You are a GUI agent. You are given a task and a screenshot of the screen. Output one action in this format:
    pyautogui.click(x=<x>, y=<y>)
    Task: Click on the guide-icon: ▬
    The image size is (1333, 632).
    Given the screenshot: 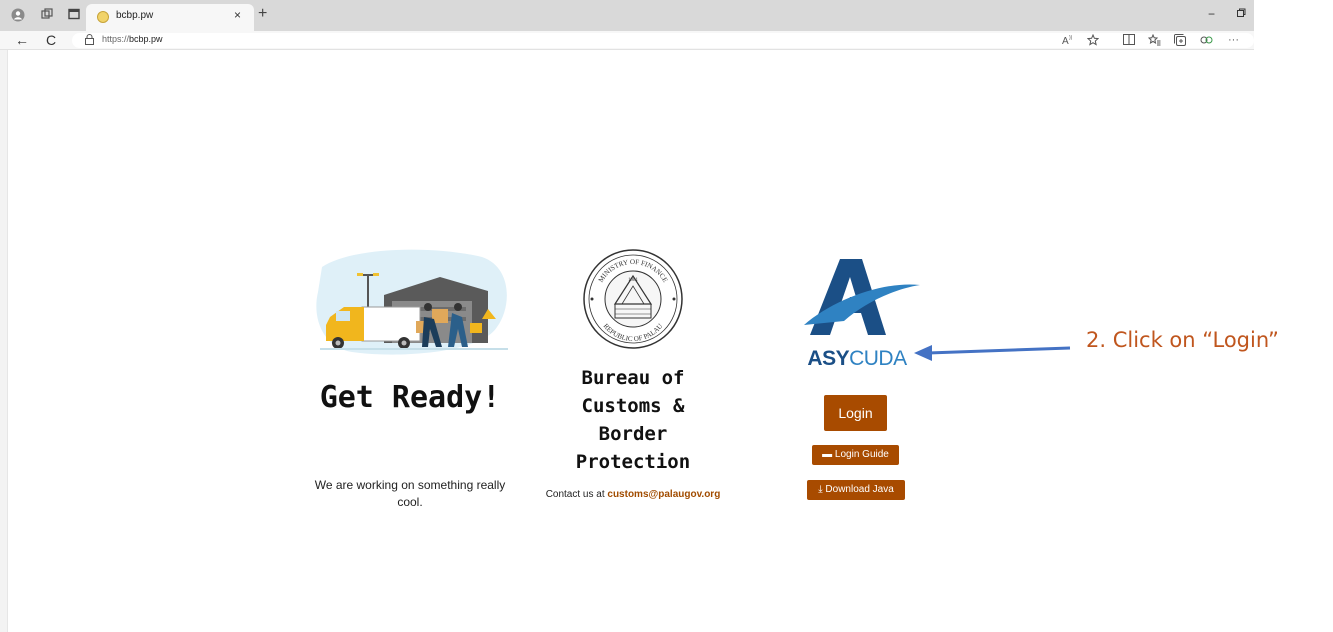 What is the action you would take?
    pyautogui.click(x=828, y=454)
    